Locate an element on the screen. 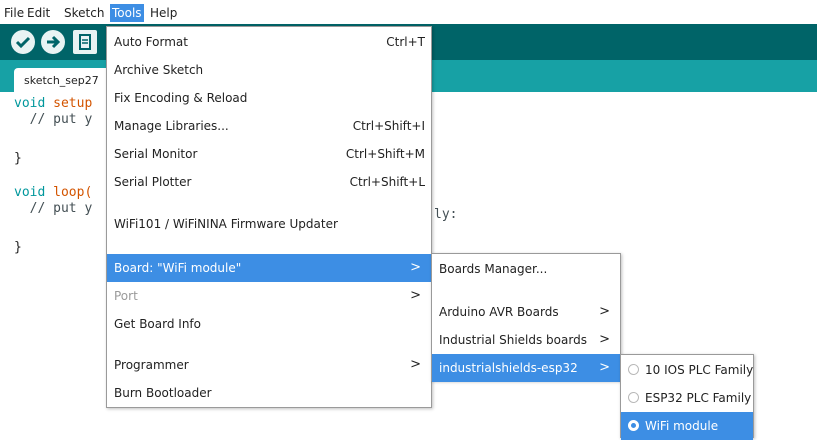 The width and height of the screenshot is (817, 440). check-icon is located at coordinates (23, 42).